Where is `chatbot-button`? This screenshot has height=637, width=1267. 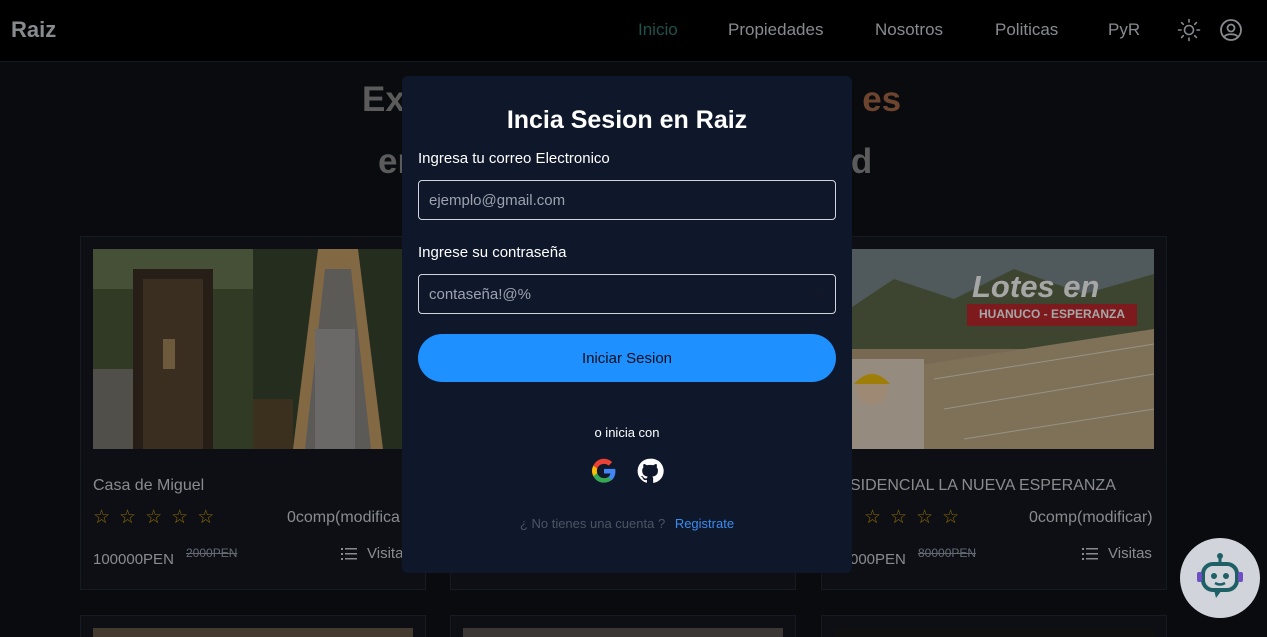
chatbot-button is located at coordinates (1220, 578).